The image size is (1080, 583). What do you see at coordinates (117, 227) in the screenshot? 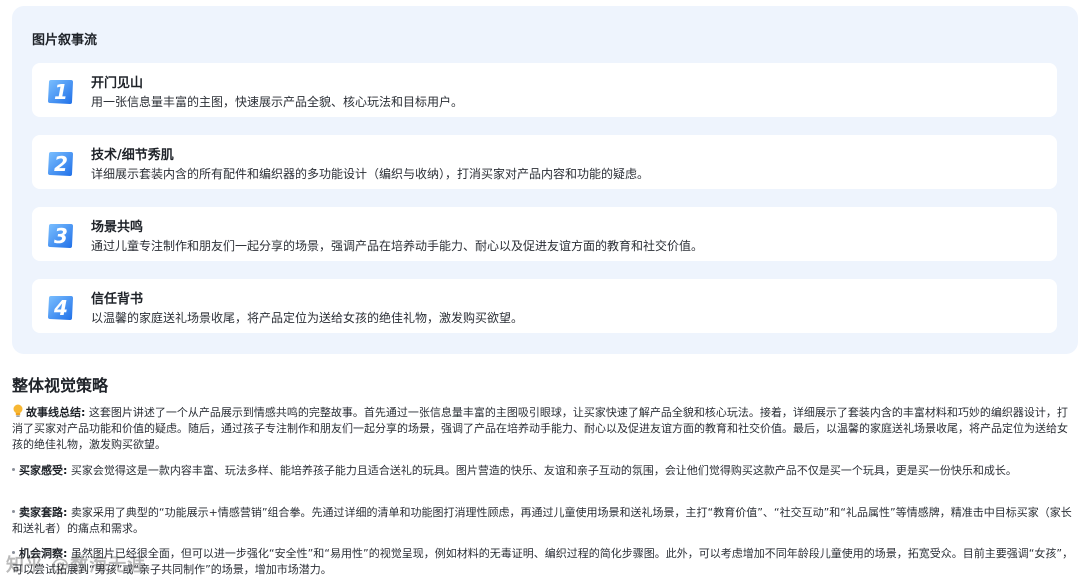
I see `card-title: 场景共鸣` at bounding box center [117, 227].